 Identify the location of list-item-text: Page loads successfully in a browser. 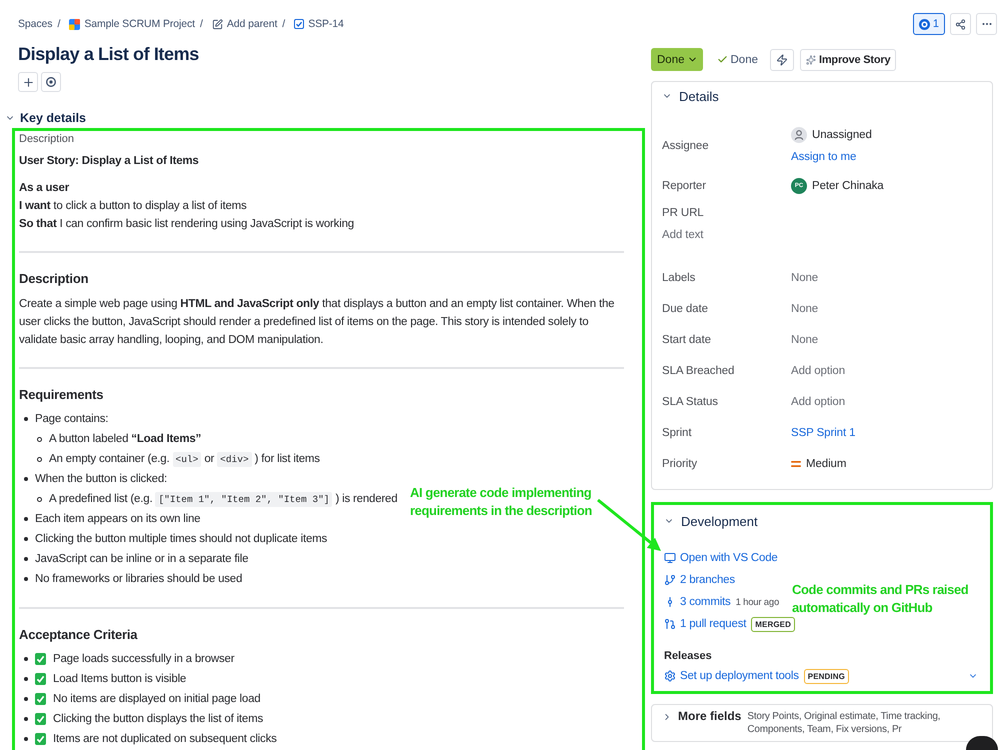
(143, 659).